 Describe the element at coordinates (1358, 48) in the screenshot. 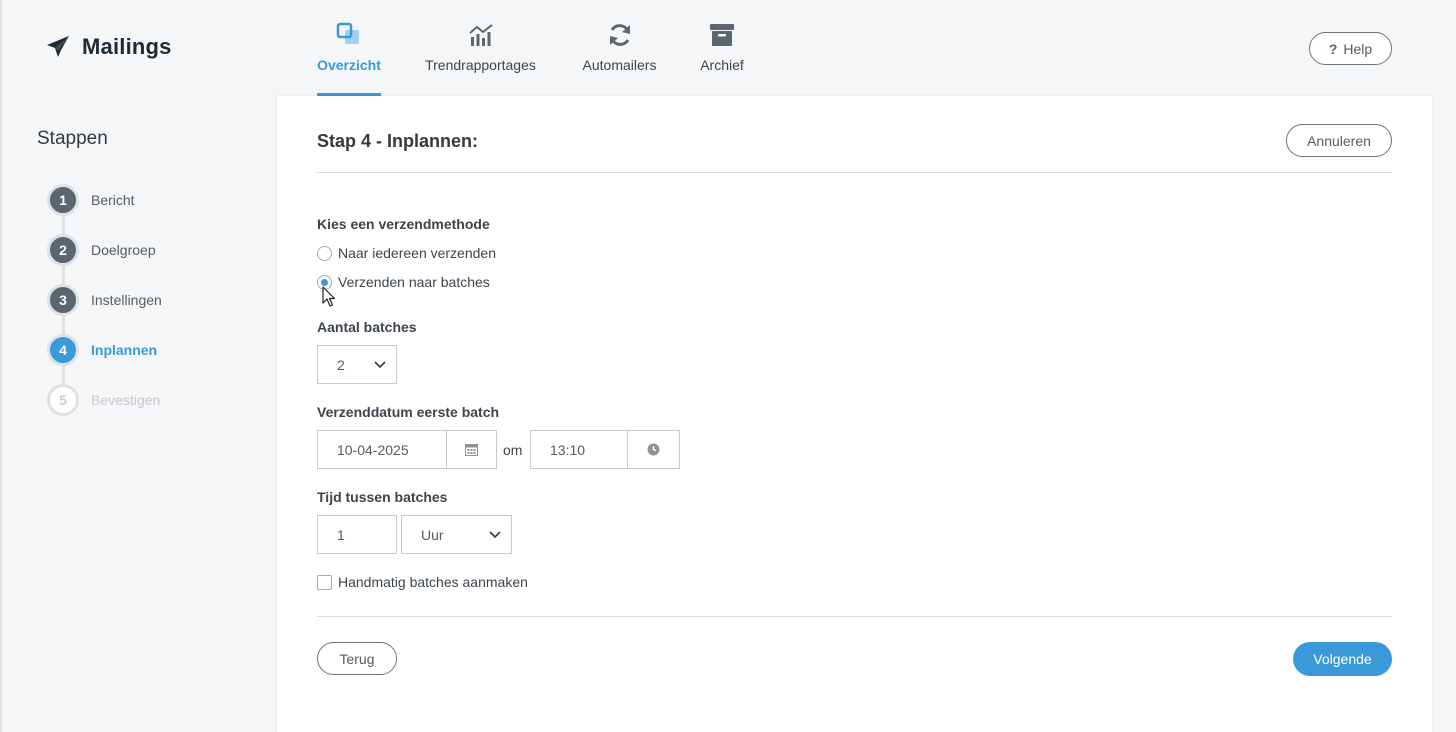

I see `help-label: Help` at that location.